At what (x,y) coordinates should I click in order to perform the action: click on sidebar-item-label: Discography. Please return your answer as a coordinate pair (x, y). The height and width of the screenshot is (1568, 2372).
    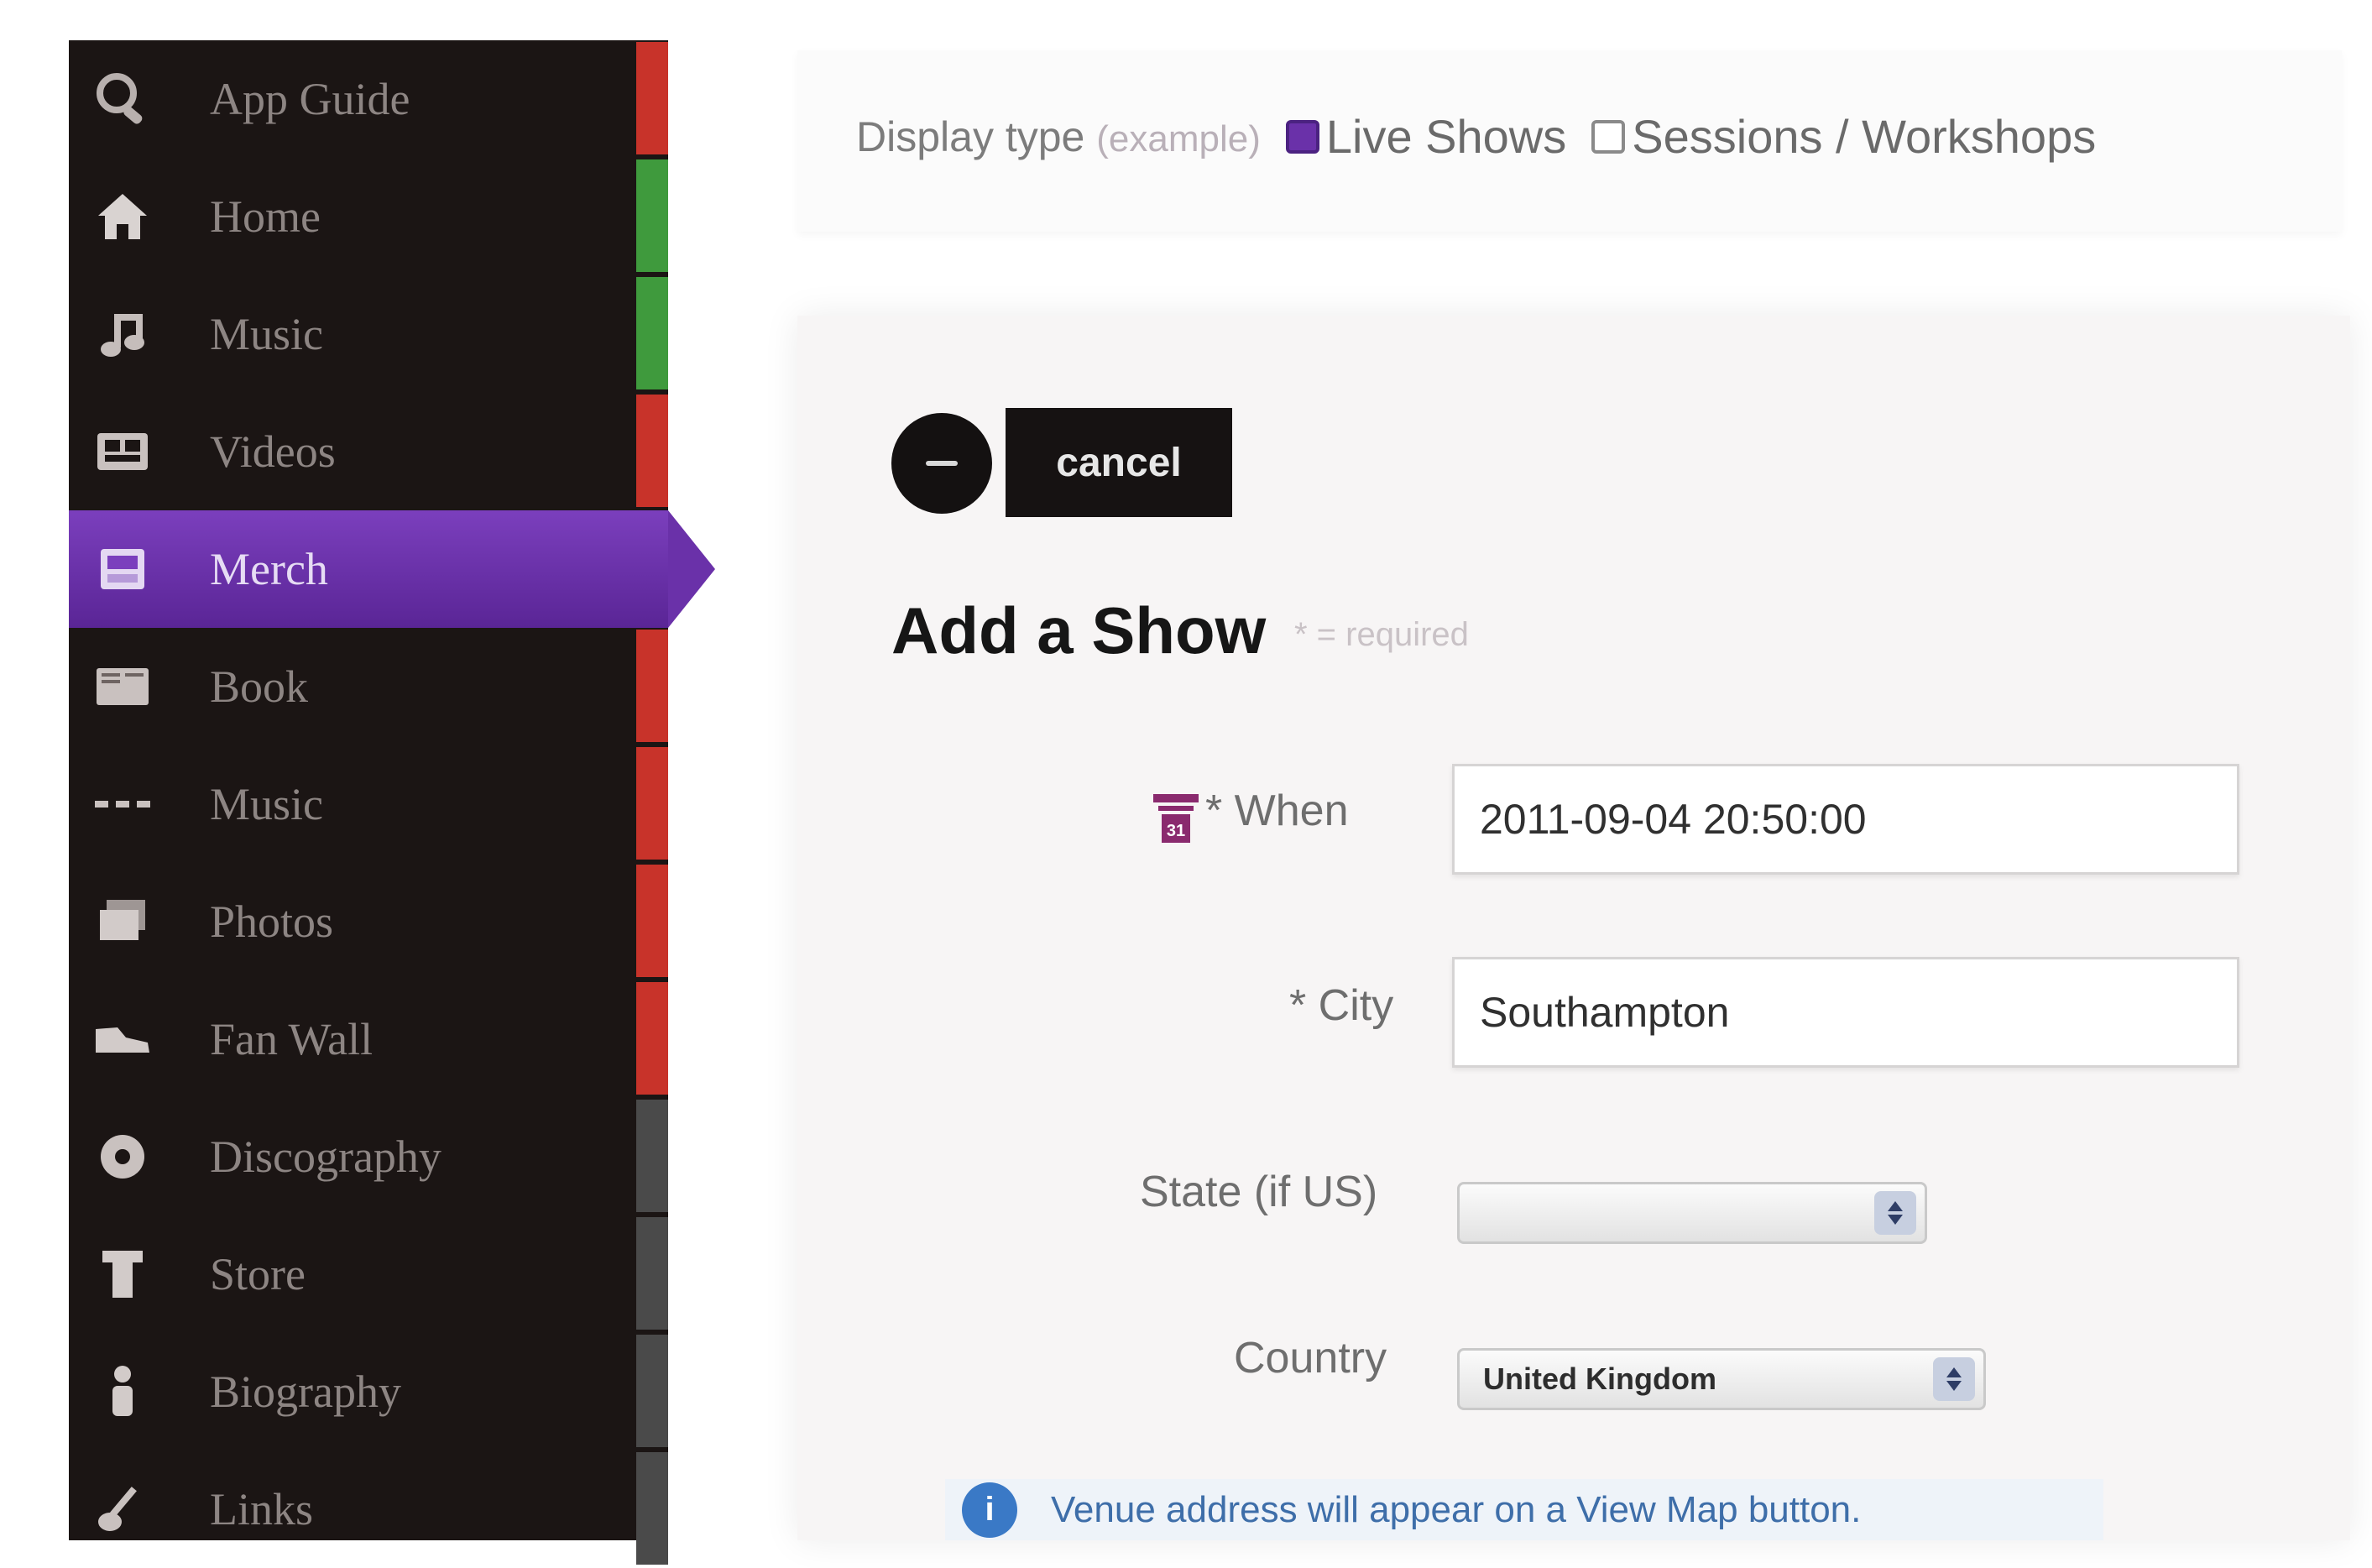
    Looking at the image, I should click on (326, 1157).